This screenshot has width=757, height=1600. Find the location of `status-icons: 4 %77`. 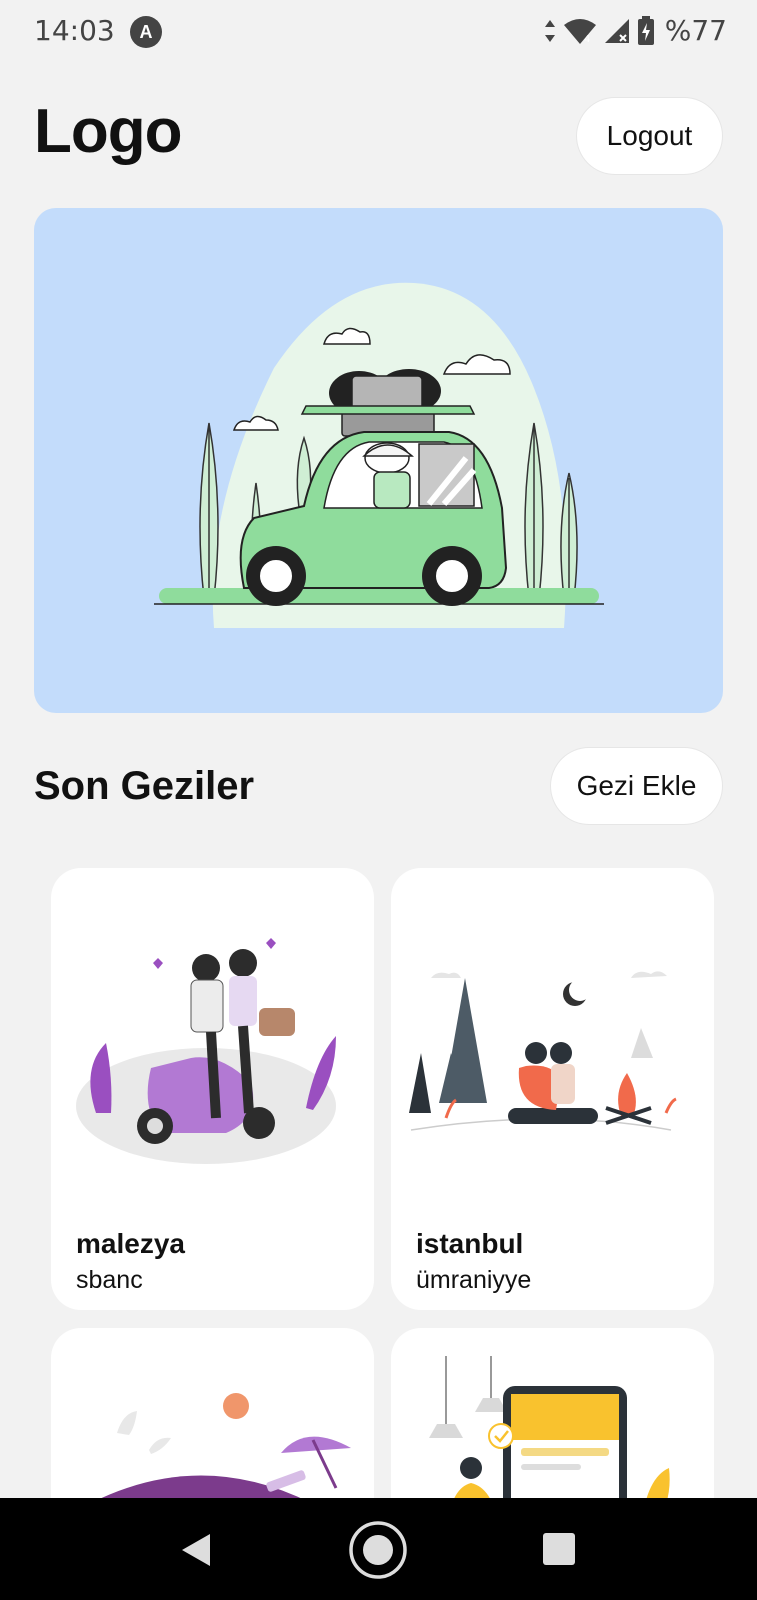

status-icons: 4 %77 is located at coordinates (635, 30).